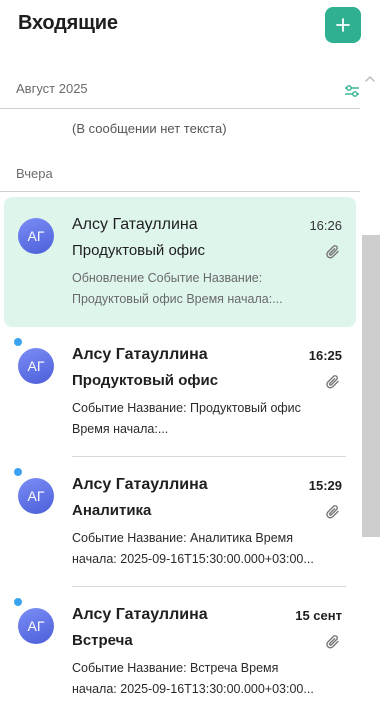  I want to click on scrollbar-thumb, so click(371, 386).